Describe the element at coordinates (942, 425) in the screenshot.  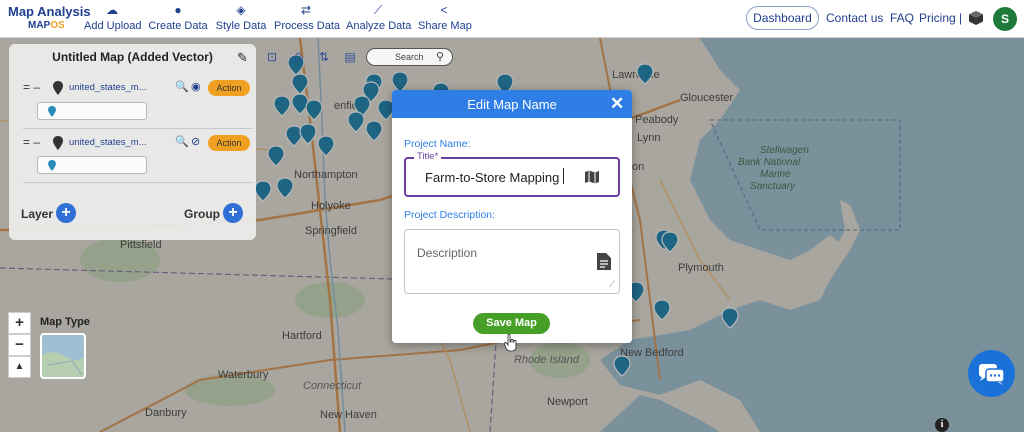
I see `info-icon: i` at that location.